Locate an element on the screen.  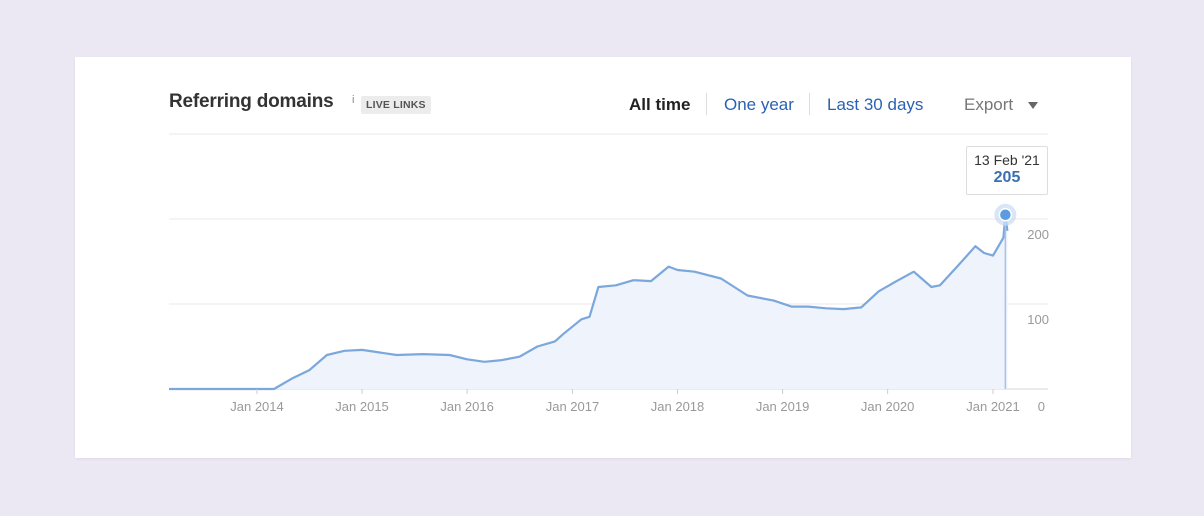
tooltip-value: 205 is located at coordinates (1007, 177).